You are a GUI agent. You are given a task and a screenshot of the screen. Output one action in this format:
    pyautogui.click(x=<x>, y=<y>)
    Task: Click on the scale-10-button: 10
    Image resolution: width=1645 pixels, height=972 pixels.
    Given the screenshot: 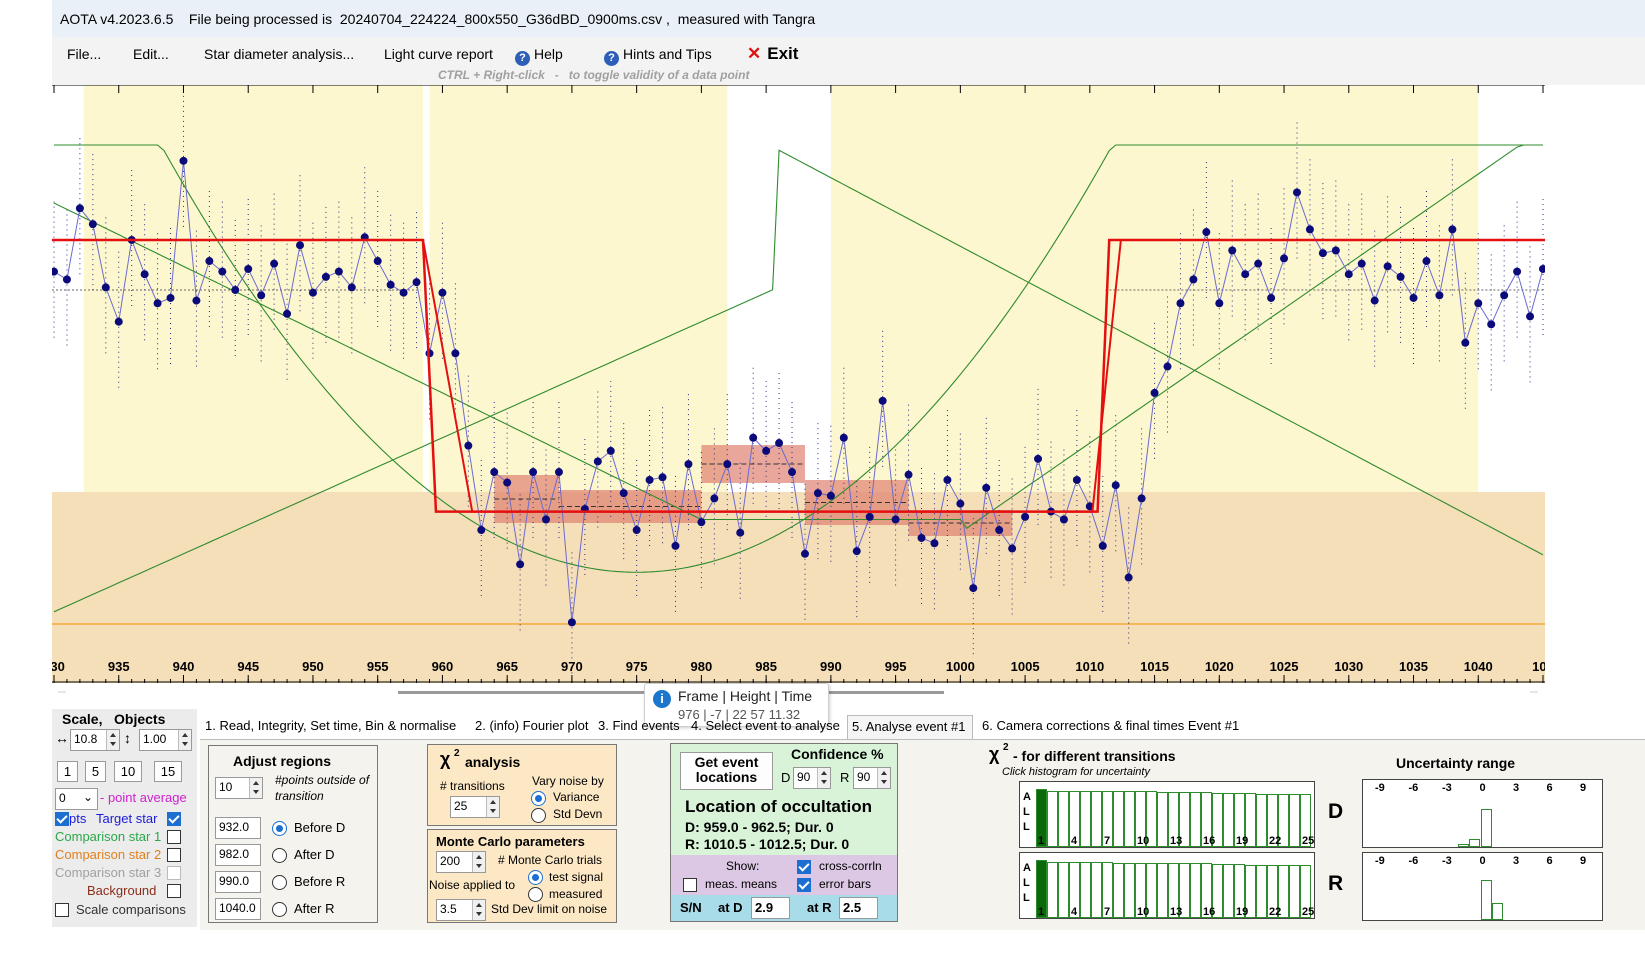 What is the action you would take?
    pyautogui.click(x=128, y=771)
    